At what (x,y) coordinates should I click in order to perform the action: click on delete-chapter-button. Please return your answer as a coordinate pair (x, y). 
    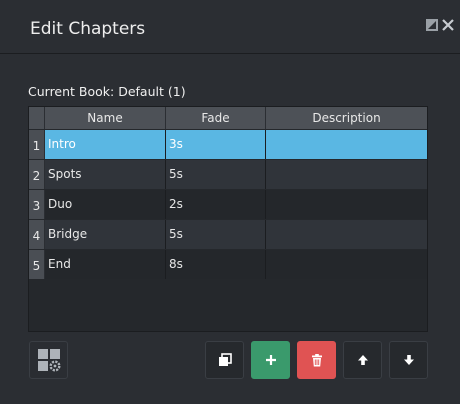
    Looking at the image, I should click on (316, 360).